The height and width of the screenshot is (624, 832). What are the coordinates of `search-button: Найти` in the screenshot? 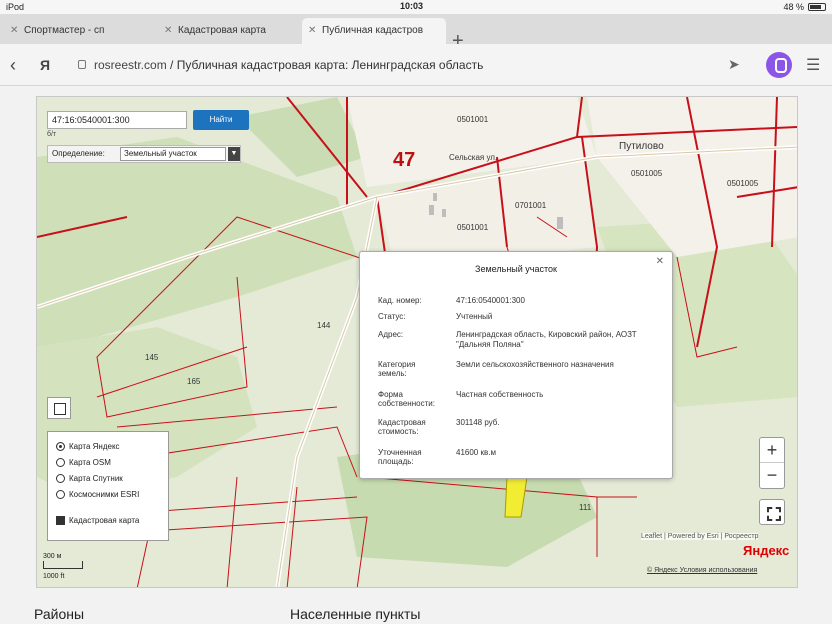 It's located at (221, 120).